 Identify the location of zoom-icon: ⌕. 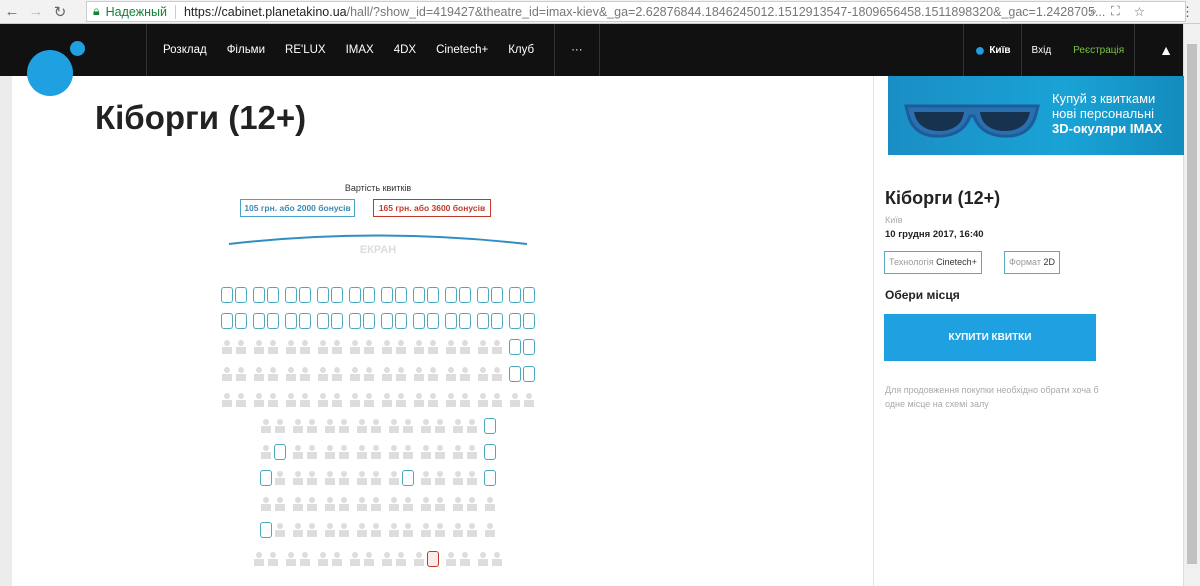
(1093, 11).